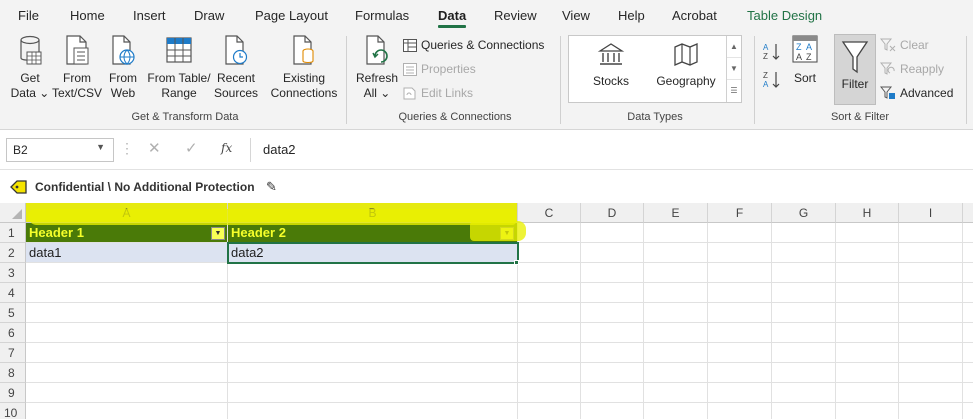 This screenshot has width=973, height=419. Describe the element at coordinates (13, 353) in the screenshot. I see `row-header: 7` at that location.